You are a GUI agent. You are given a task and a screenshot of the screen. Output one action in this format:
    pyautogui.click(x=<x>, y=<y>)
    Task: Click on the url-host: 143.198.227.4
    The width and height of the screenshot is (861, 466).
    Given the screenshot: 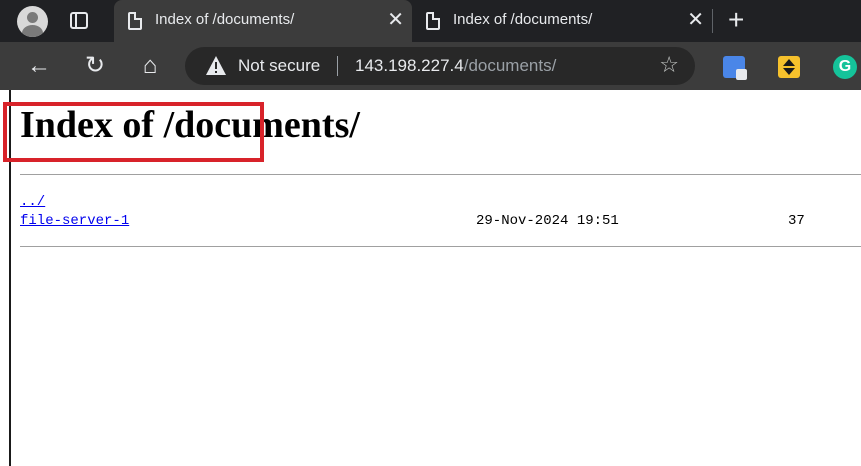 What is the action you would take?
    pyautogui.click(x=409, y=65)
    